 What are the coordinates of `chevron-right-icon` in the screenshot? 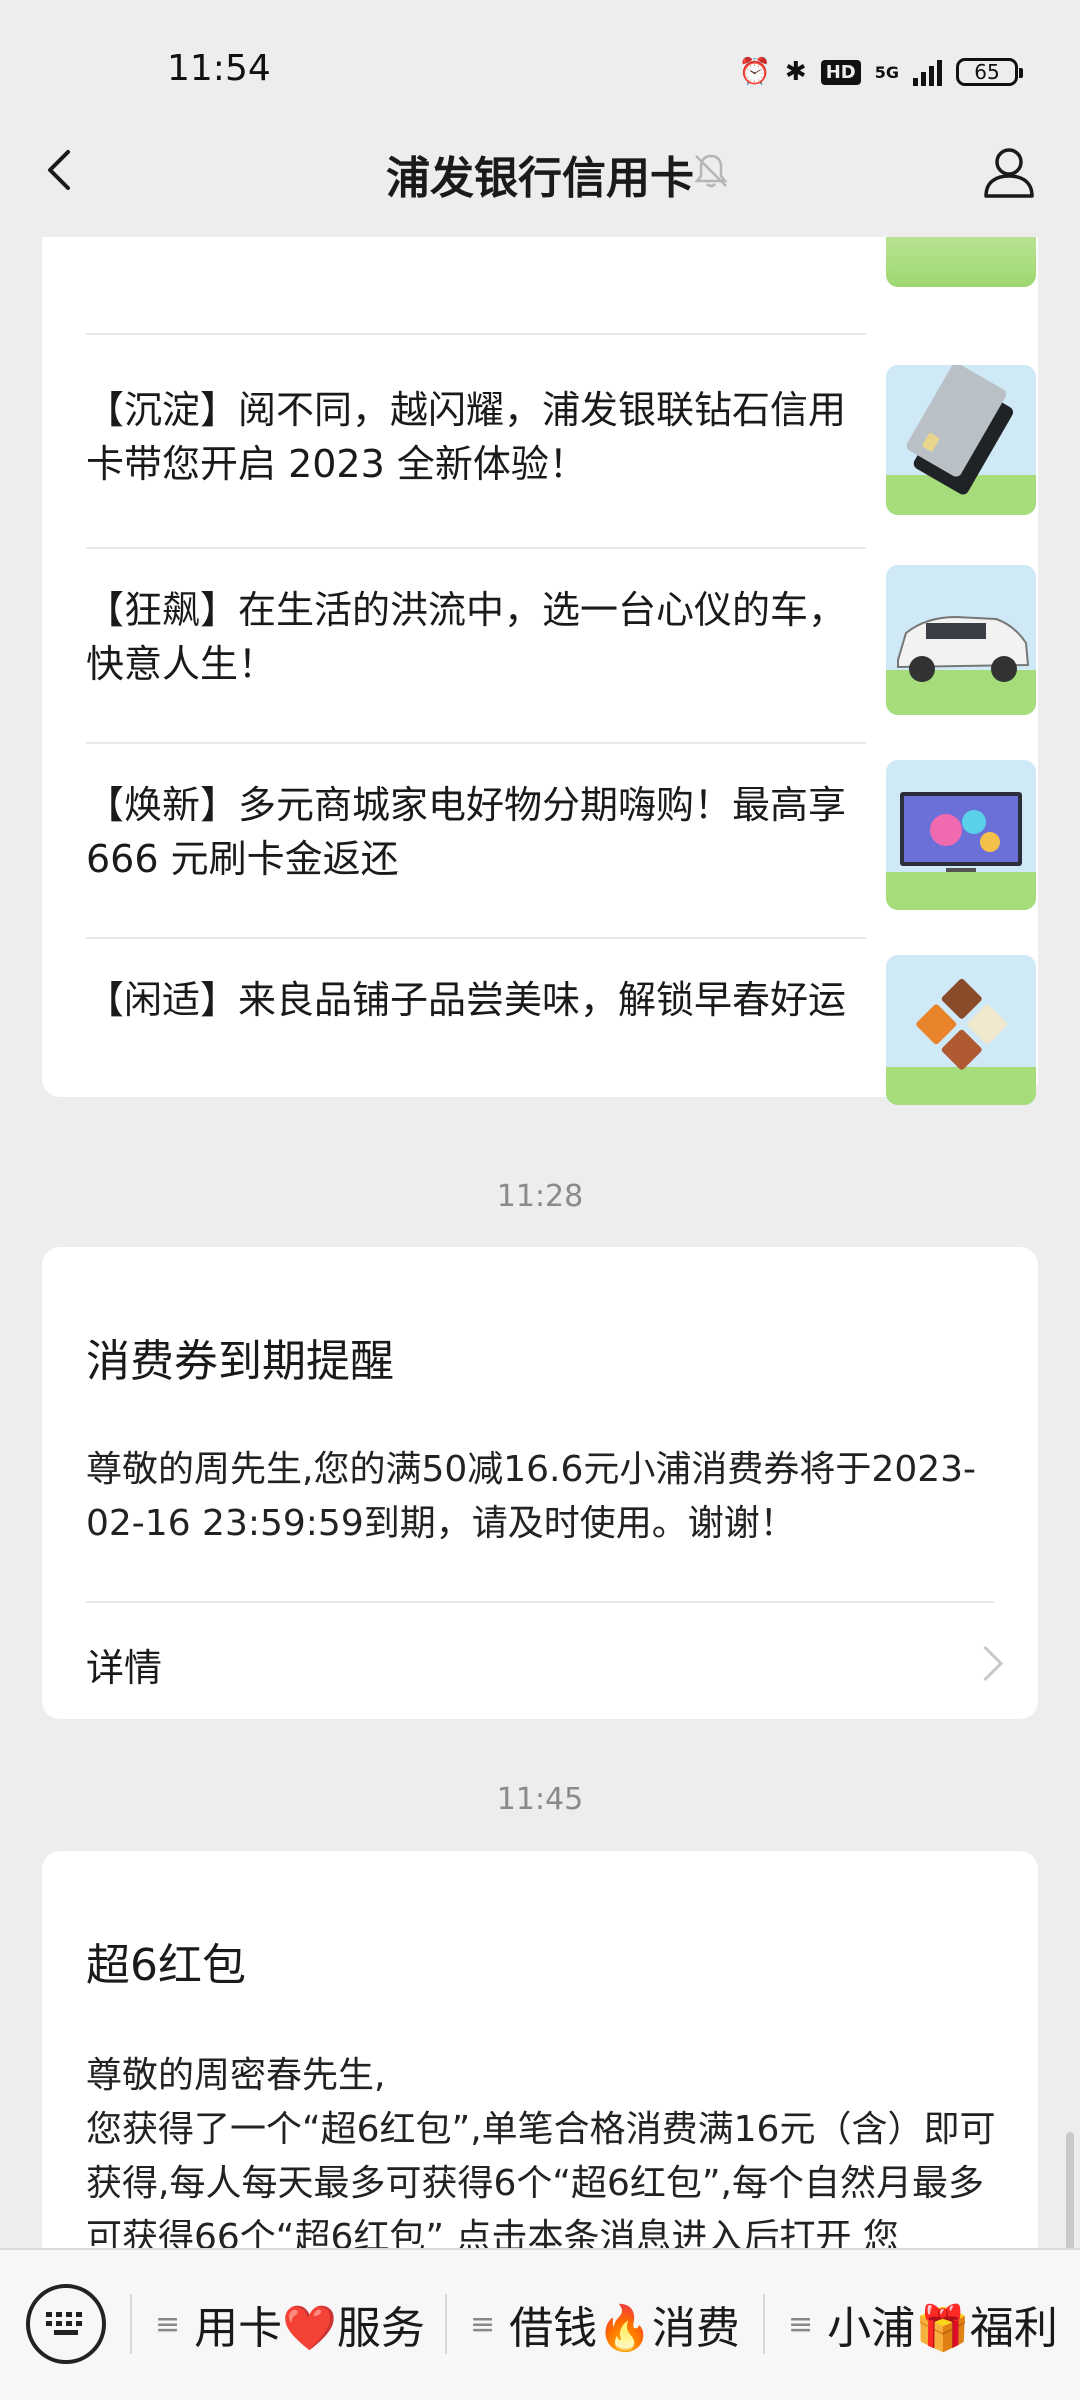 It's located at (985, 1663).